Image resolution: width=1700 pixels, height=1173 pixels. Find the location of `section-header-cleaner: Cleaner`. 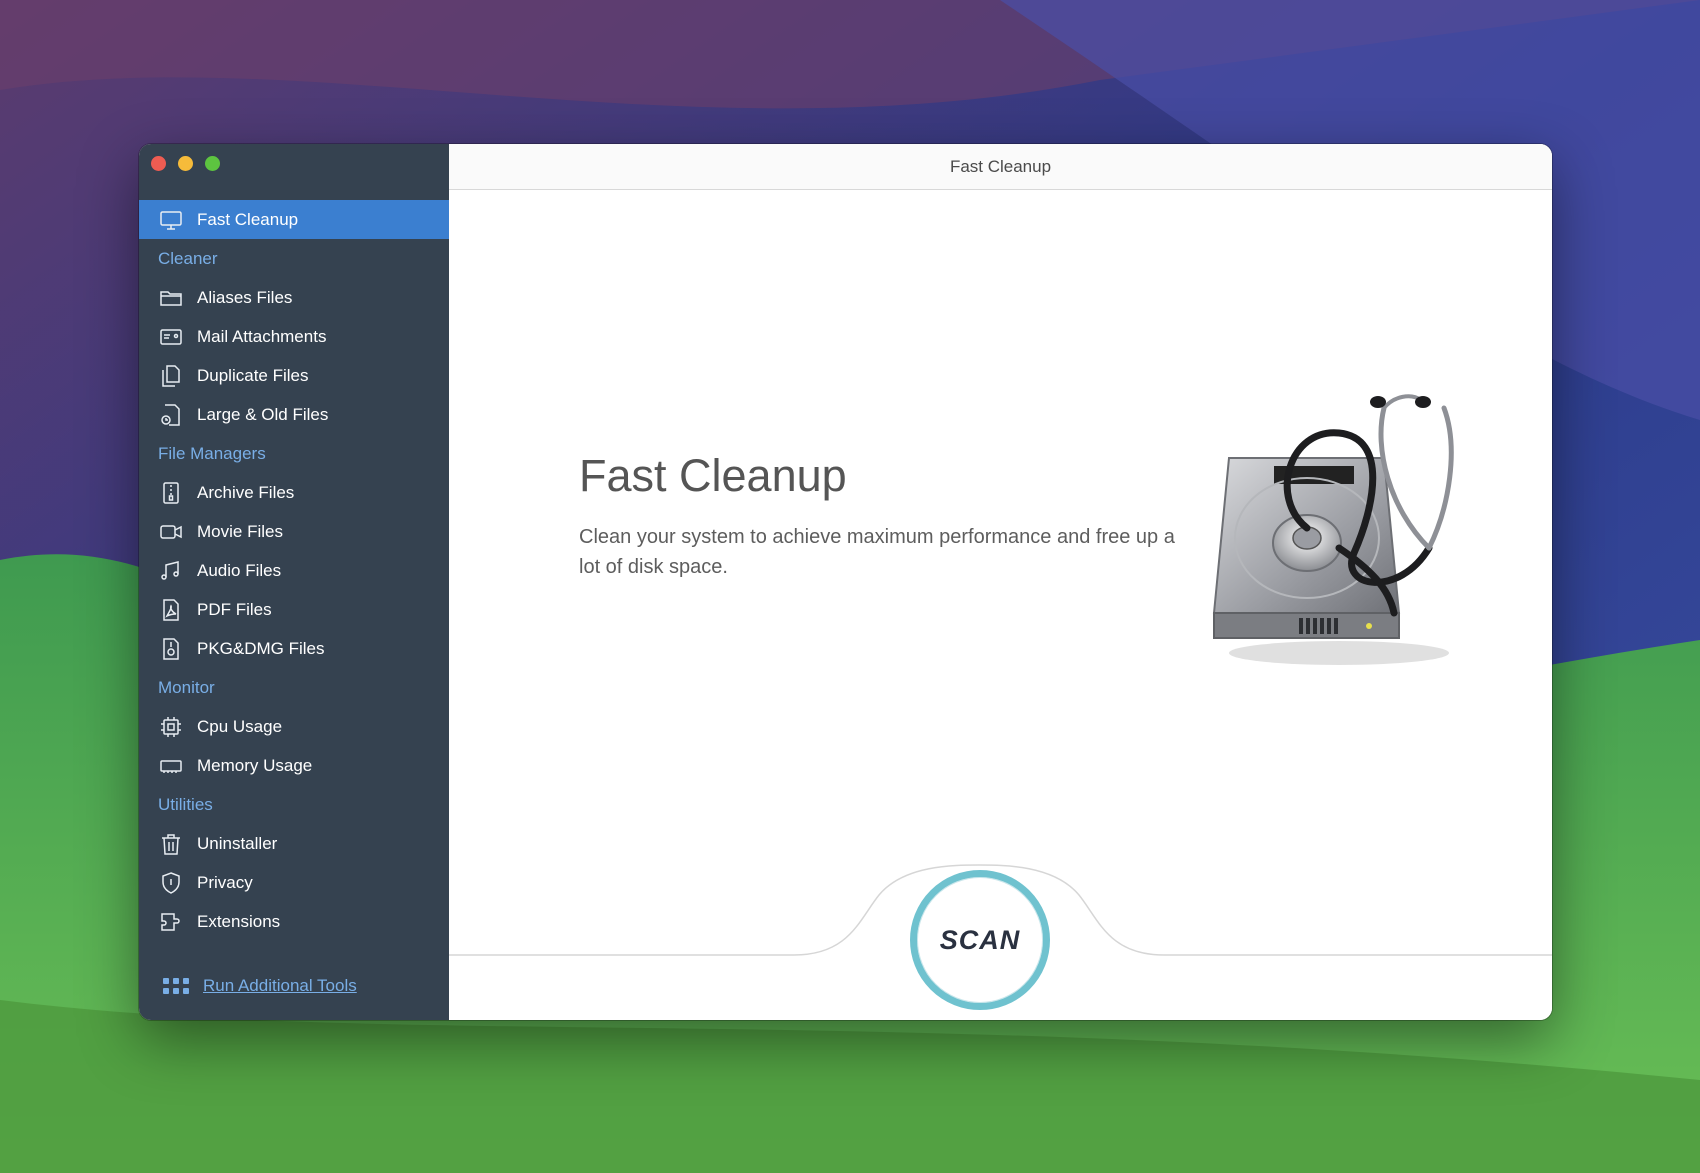

section-header-cleaner: Cleaner is located at coordinates (188, 258).